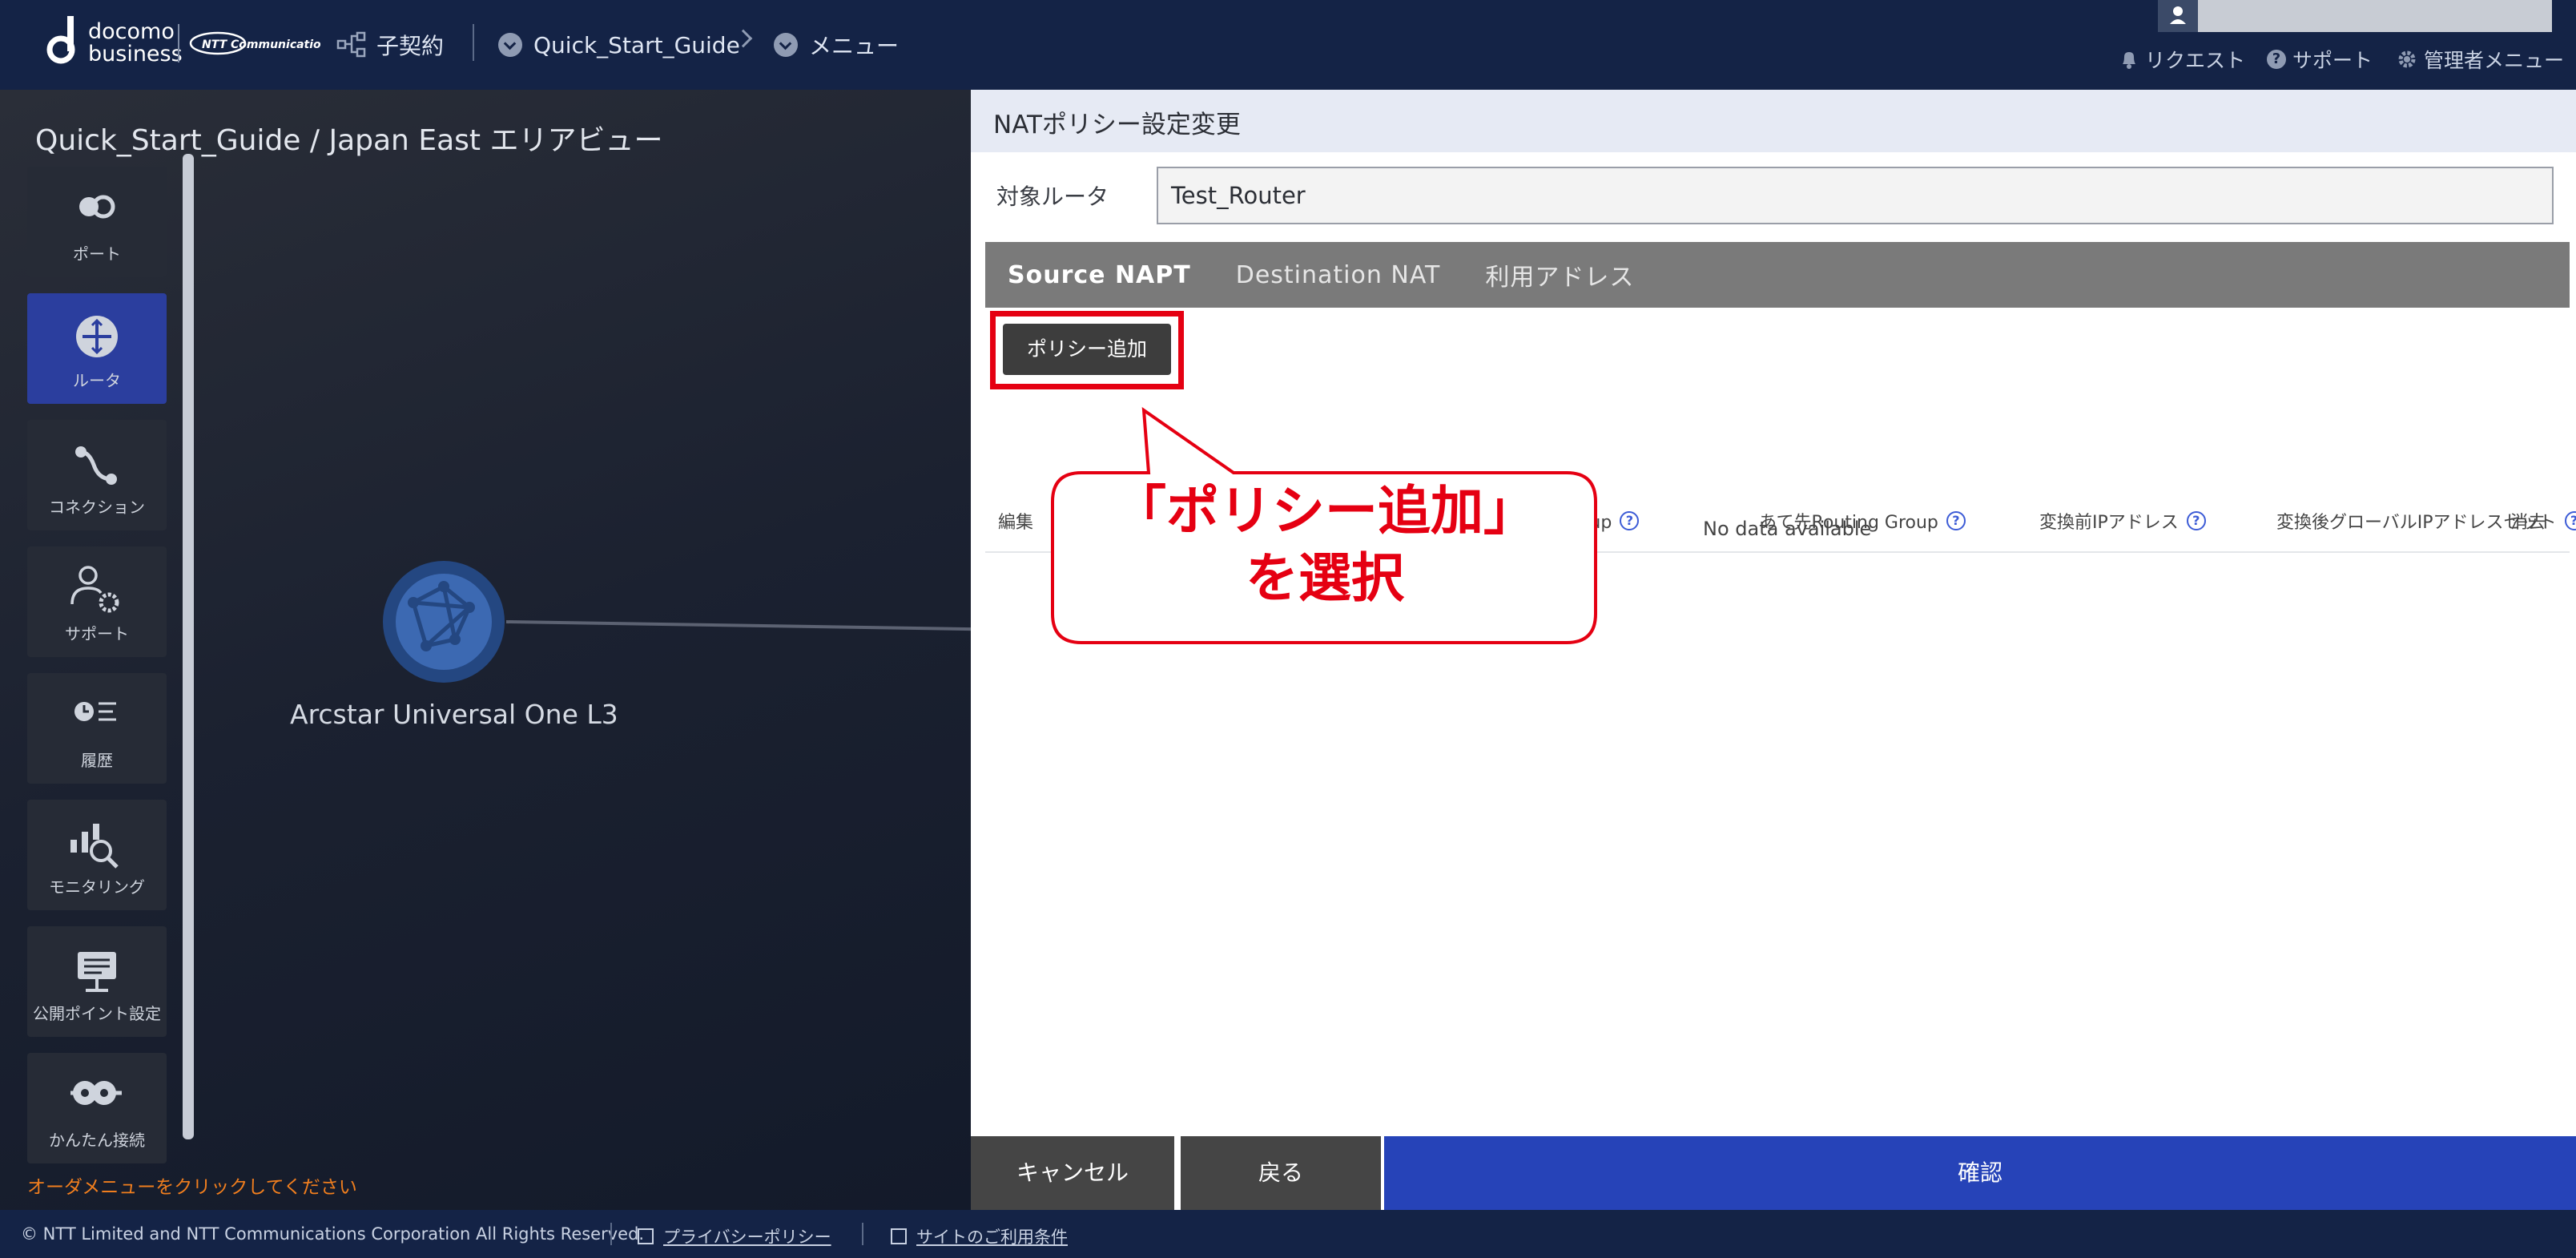 This screenshot has width=2576, height=1258. I want to click on tab-source-napt: Source NAPT, so click(1099, 275).